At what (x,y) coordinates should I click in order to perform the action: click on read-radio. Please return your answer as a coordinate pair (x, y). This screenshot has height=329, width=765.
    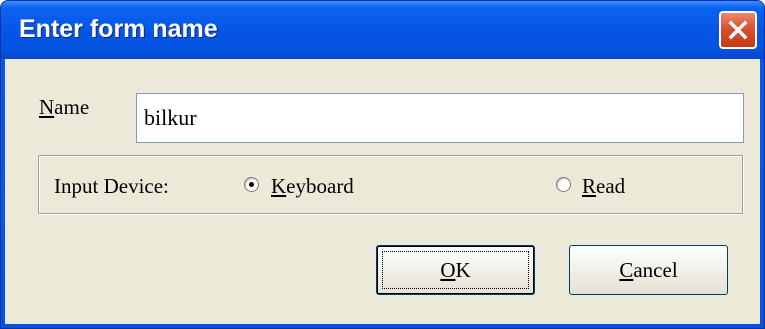
    Looking at the image, I should click on (563, 184).